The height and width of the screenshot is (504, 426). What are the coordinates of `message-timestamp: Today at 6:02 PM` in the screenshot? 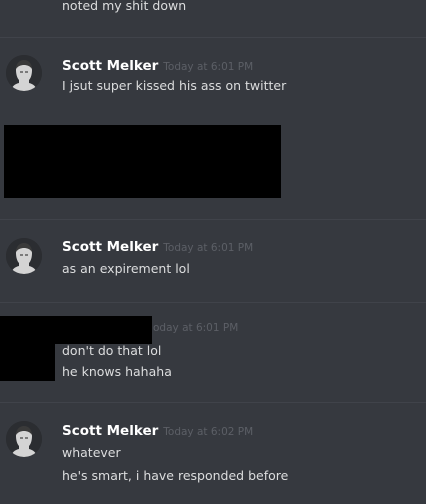 It's located at (208, 432).